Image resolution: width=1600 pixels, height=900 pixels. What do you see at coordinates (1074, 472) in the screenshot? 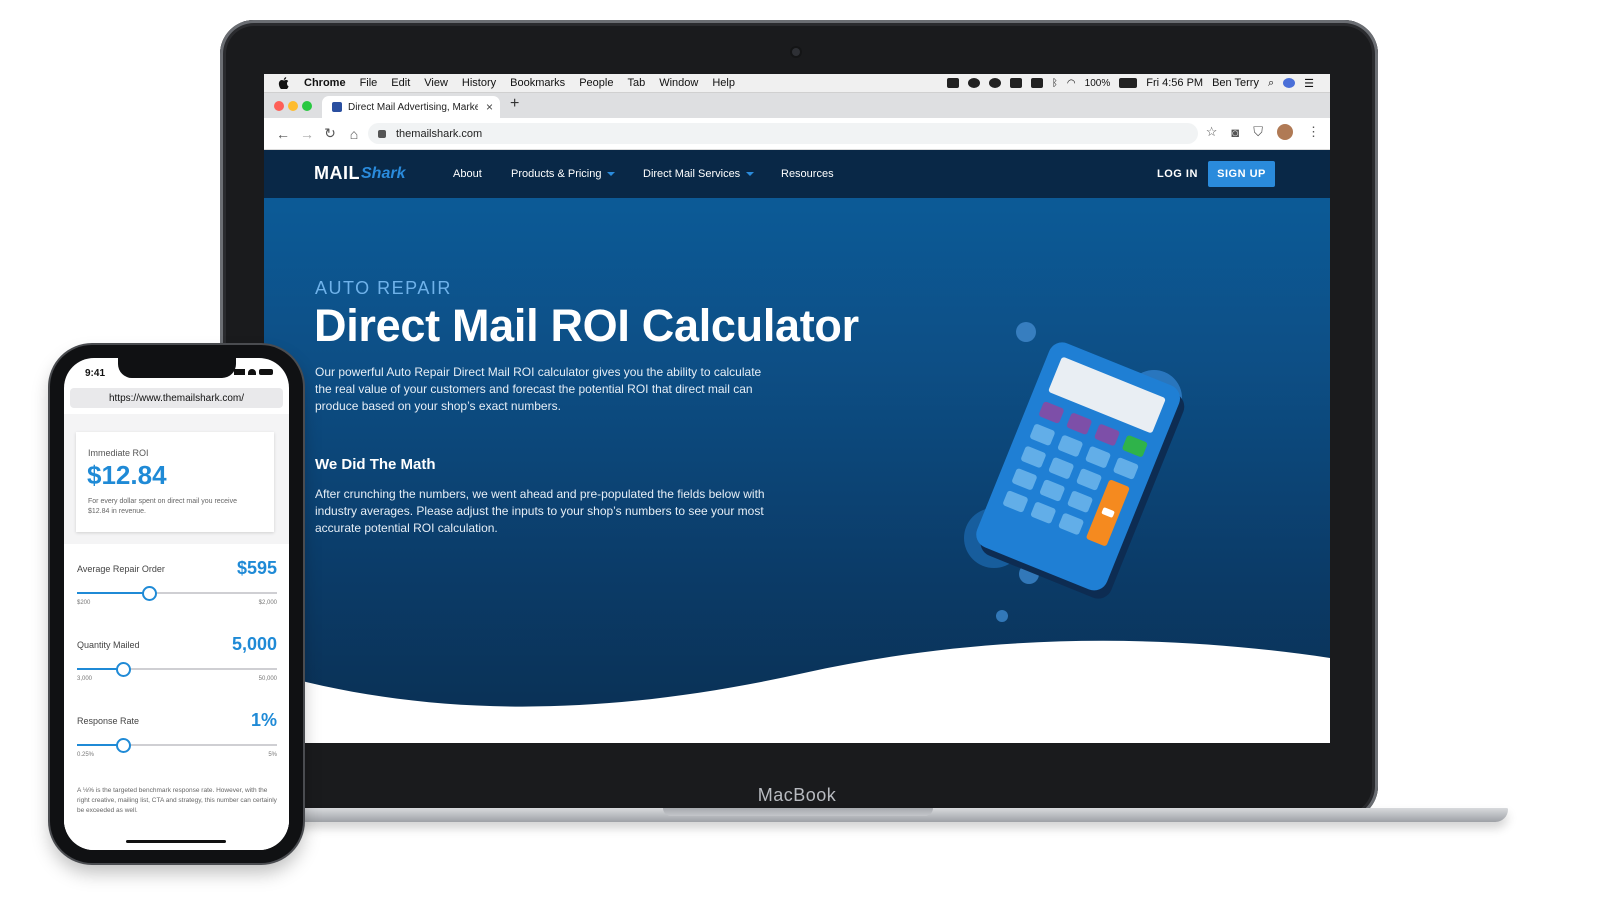
I see `calculator-illustration` at bounding box center [1074, 472].